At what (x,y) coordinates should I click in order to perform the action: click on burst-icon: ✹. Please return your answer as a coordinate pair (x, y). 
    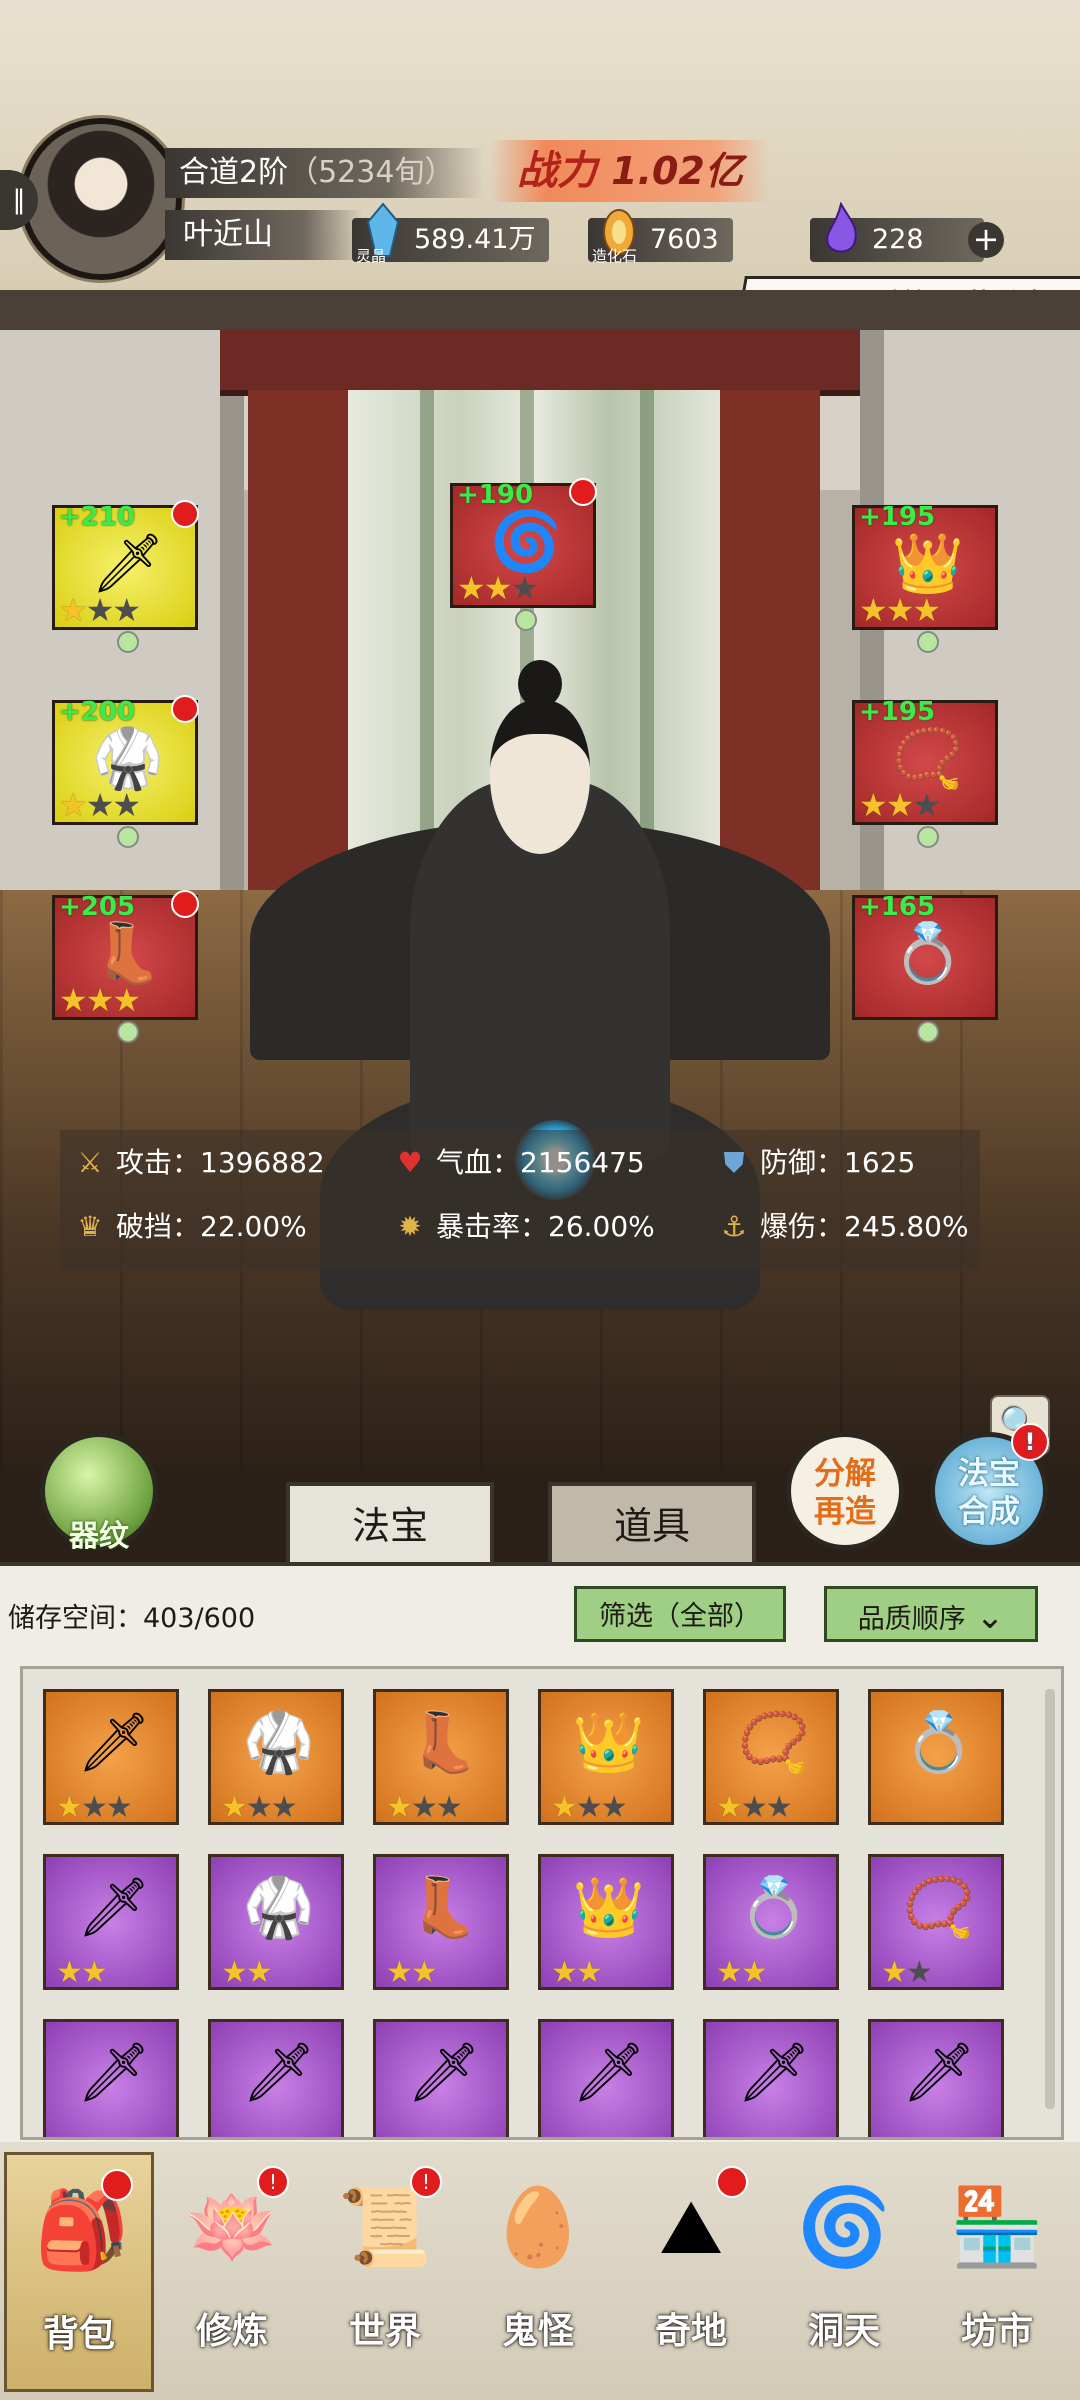
    Looking at the image, I should click on (410, 1226).